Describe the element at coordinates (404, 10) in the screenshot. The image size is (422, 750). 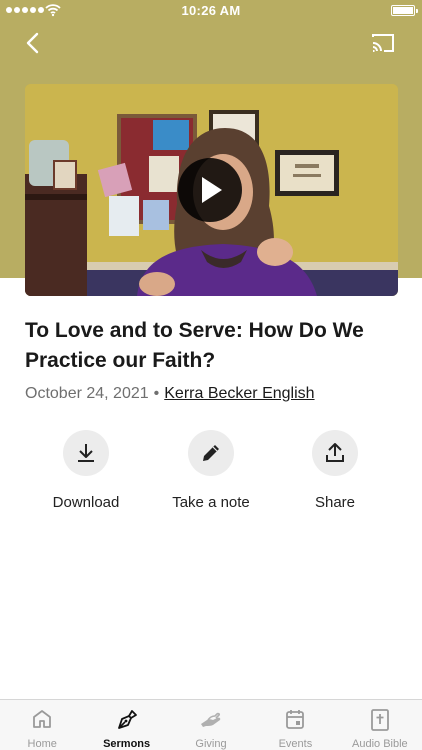
I see `battery-icon` at that location.